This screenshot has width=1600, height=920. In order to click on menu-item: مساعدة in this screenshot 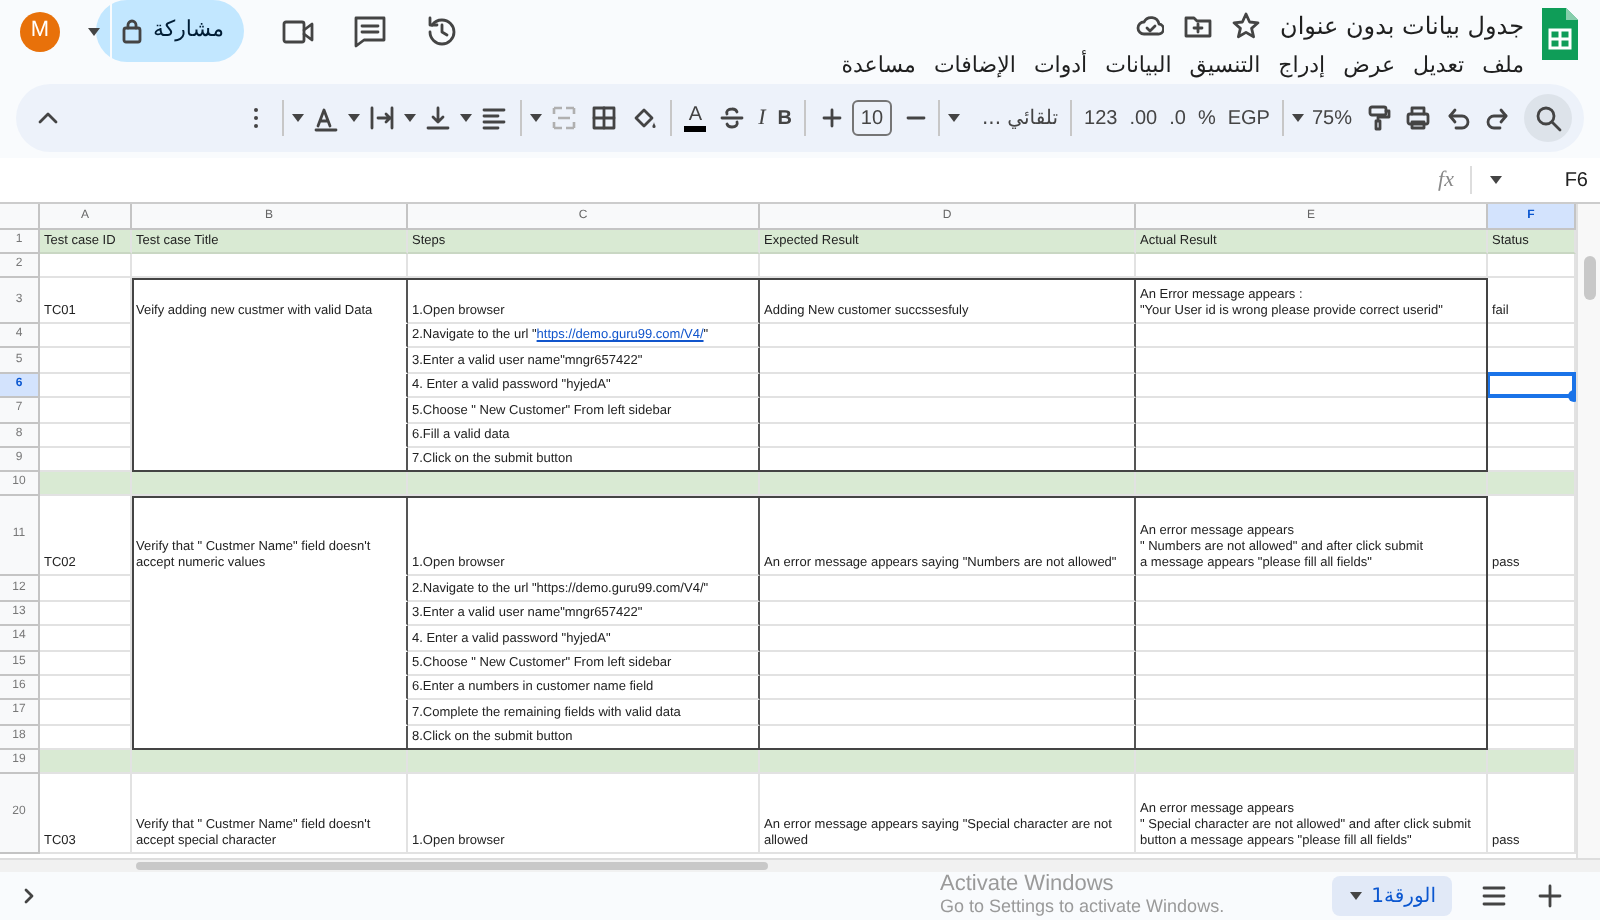, I will do `click(878, 66)`.